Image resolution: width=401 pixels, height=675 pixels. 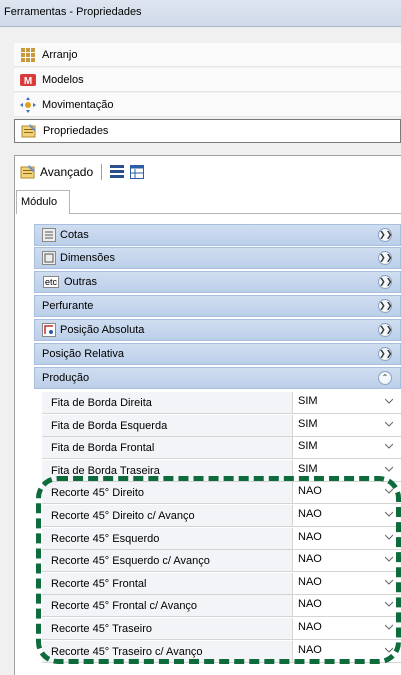 I want to click on category-label: Posição Relativa, so click(x=83, y=354).